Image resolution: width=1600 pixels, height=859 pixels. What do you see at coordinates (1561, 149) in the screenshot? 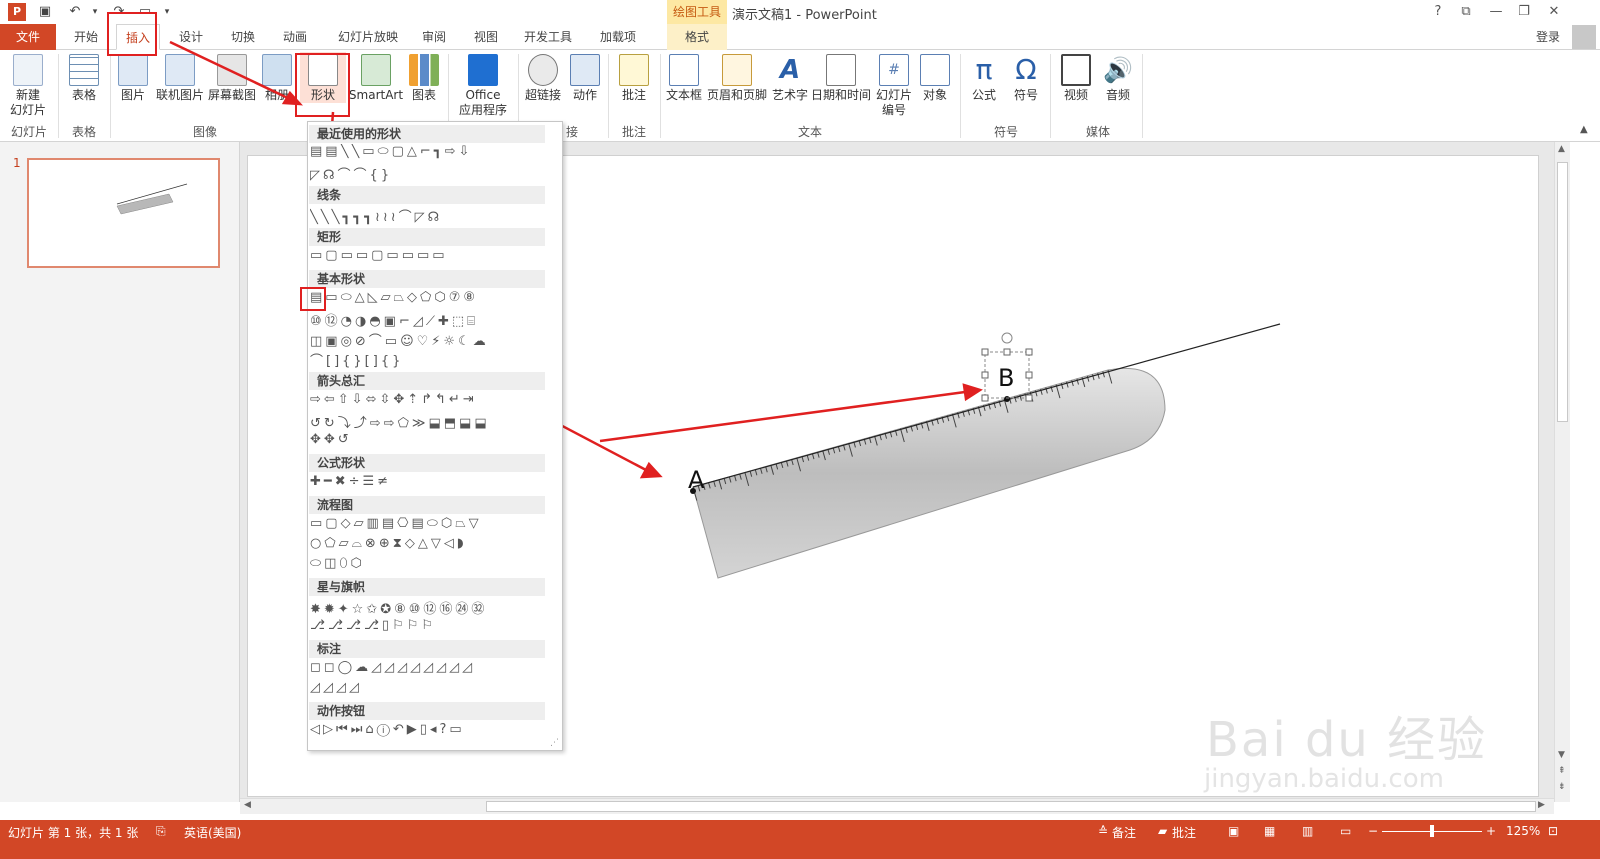
I see `scroll-up-icon: ▲` at bounding box center [1561, 149].